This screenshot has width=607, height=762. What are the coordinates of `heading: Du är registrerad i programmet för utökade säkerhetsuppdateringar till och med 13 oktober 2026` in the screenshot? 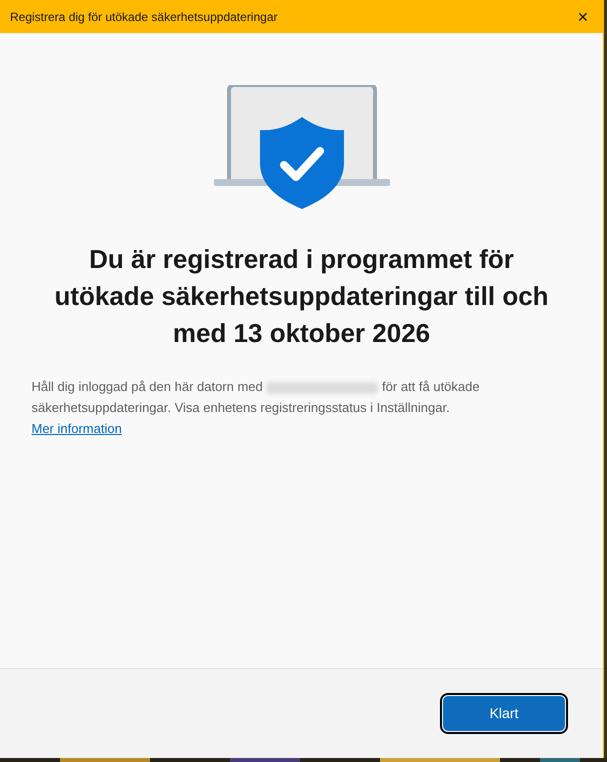 It's located at (301, 296).